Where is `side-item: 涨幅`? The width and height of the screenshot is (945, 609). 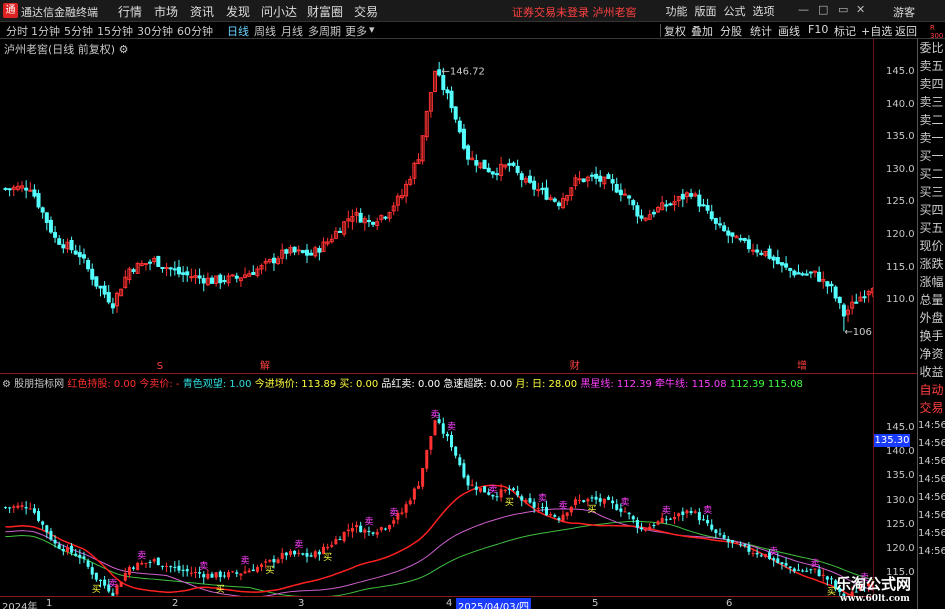 side-item: 涨幅 is located at coordinates (931, 282).